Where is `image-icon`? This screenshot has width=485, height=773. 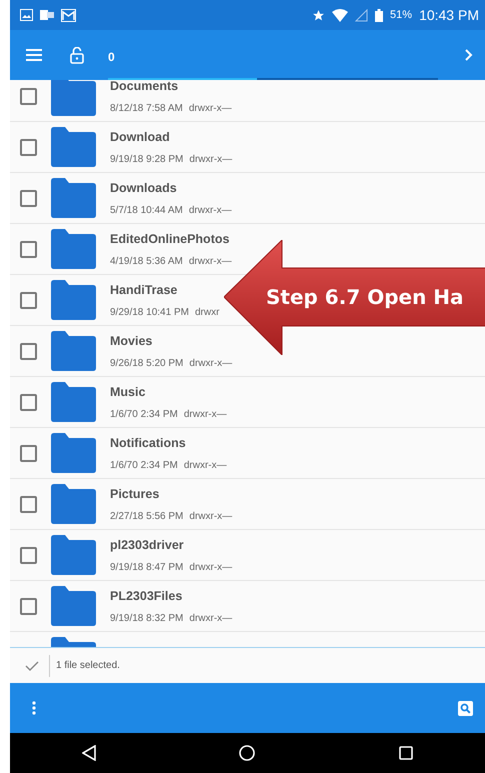
image-icon is located at coordinates (26, 15).